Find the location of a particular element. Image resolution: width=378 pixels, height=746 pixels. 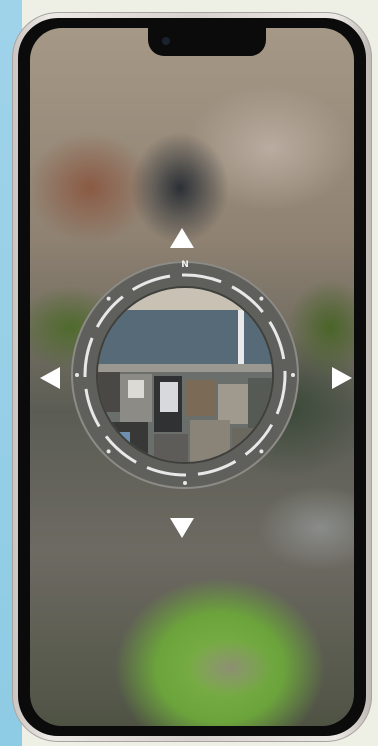

pan-up-button is located at coordinates (182, 238).